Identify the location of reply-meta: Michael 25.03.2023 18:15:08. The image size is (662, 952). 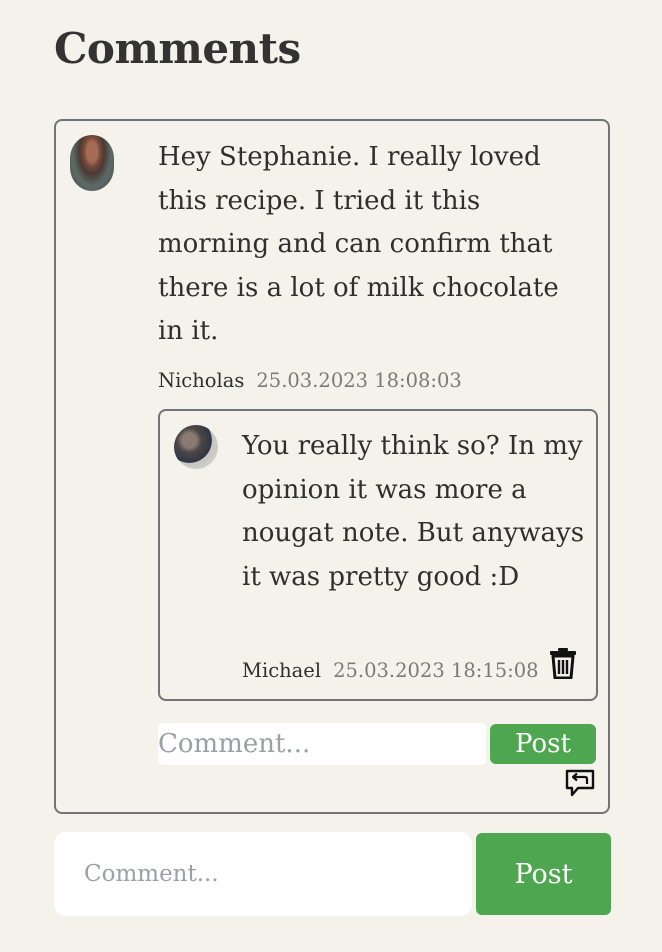
(390, 670).